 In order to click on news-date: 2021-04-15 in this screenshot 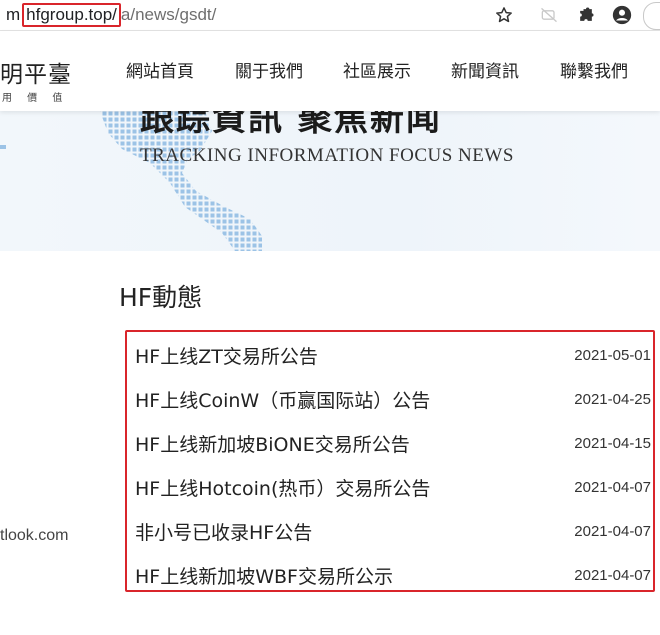, I will do `click(612, 443)`.